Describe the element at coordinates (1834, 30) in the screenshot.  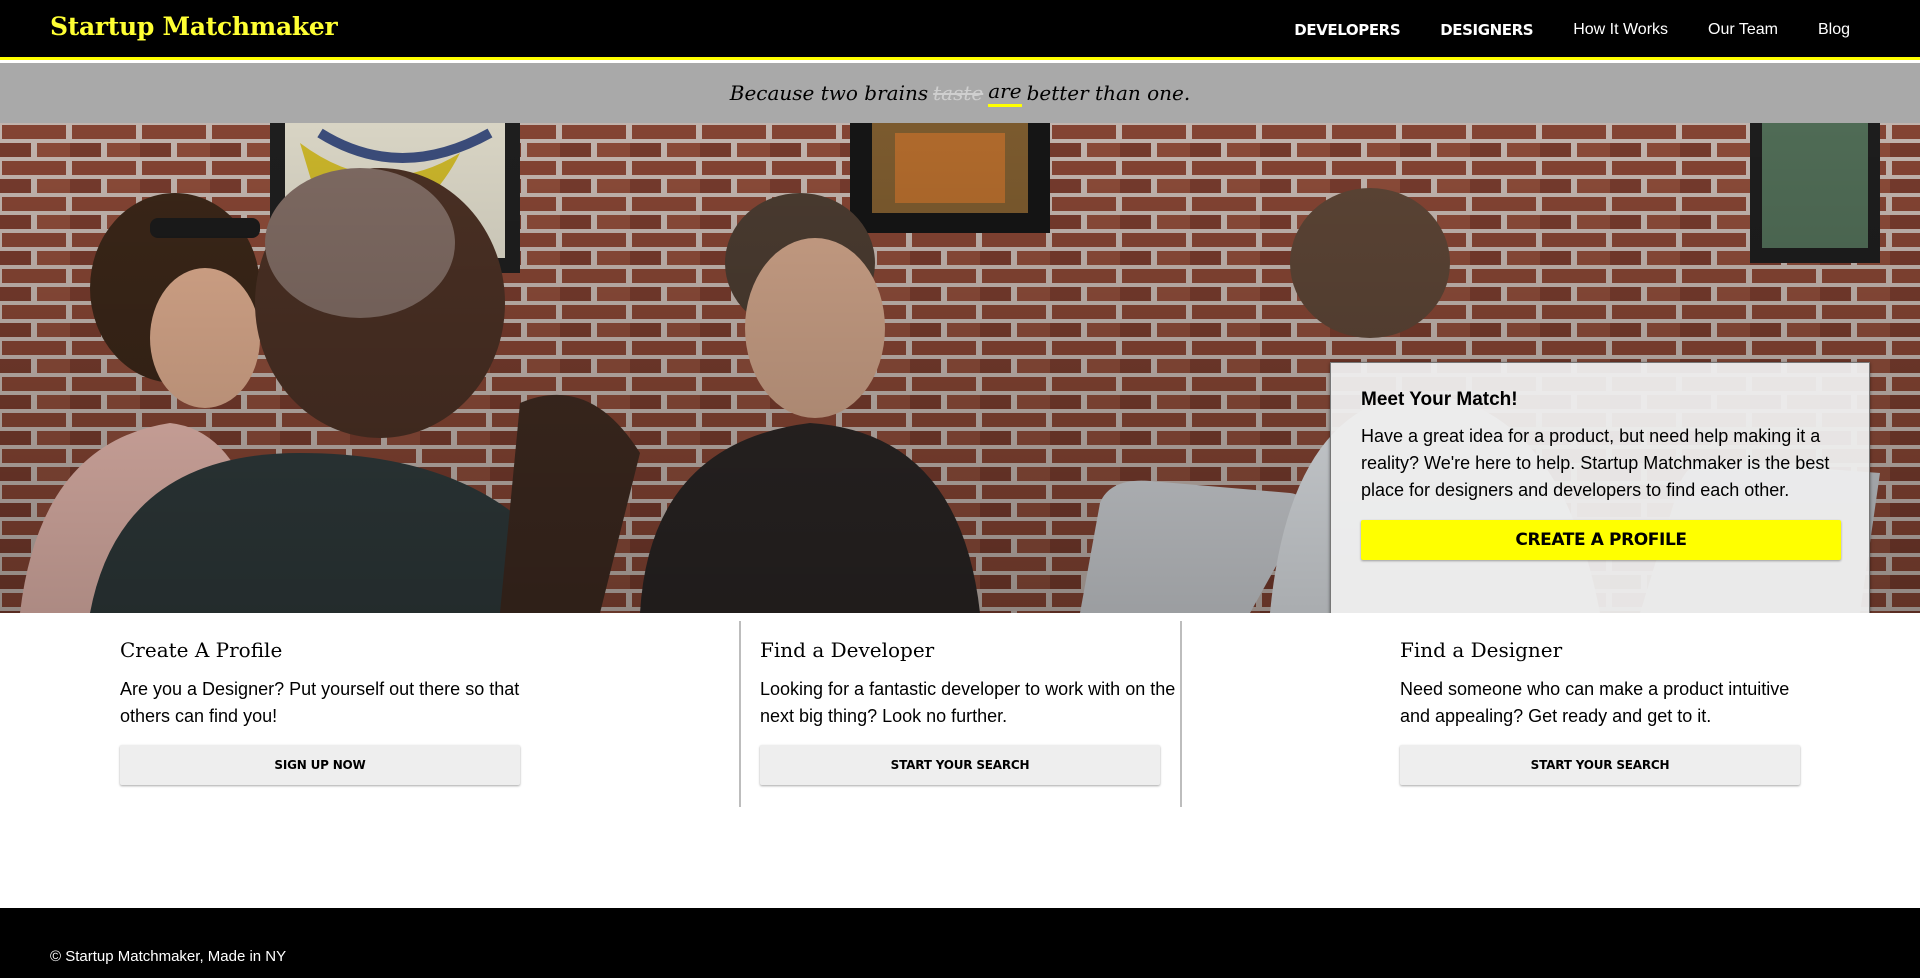
I see `nav-blog: Blog` at that location.